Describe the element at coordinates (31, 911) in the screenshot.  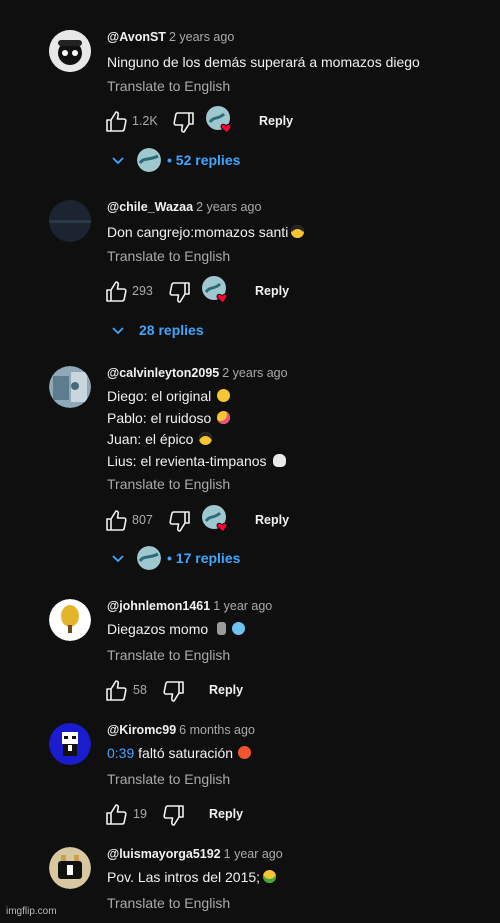
I see `watermark: imgflip.com` at that location.